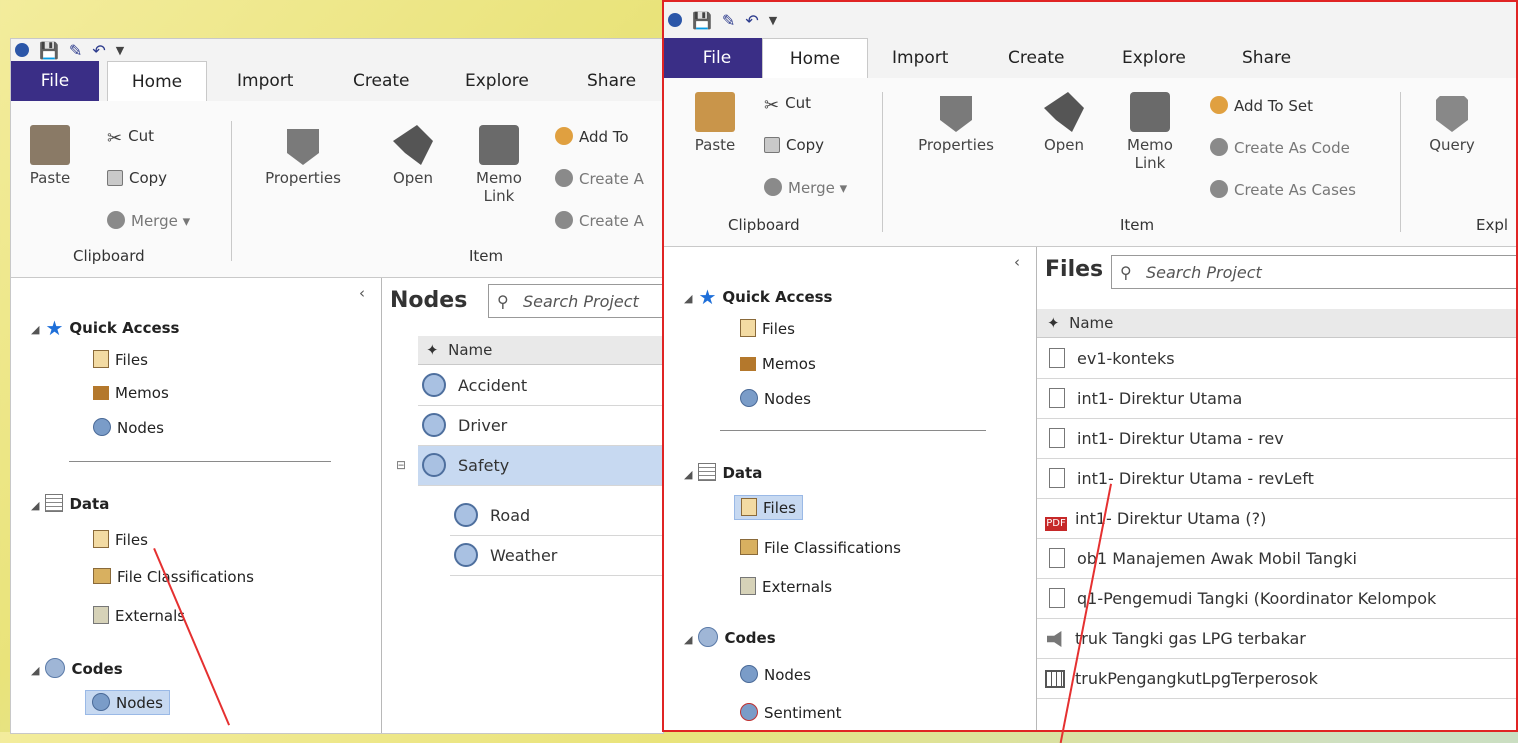 This screenshot has width=1518, height=743. I want to click on row-label: int1- Direktur Utama - revLeft, so click(1195, 478).